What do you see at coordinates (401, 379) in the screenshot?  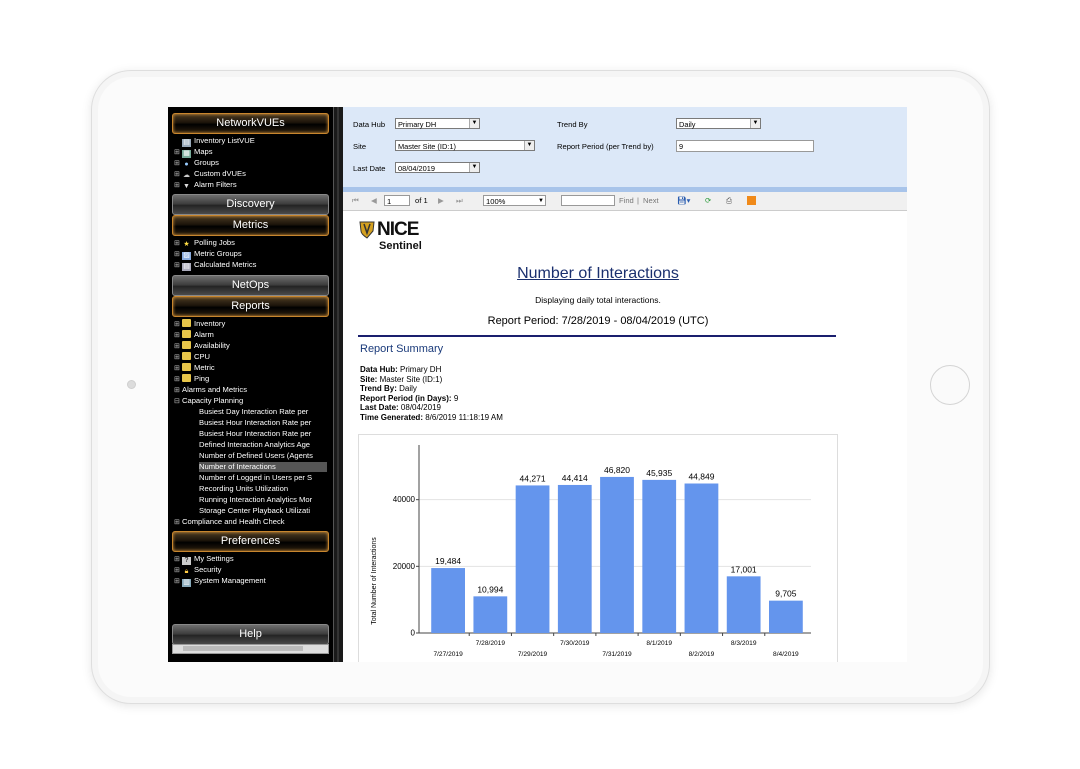 I see `summary-row: Site: Master Site (ID:1)` at bounding box center [401, 379].